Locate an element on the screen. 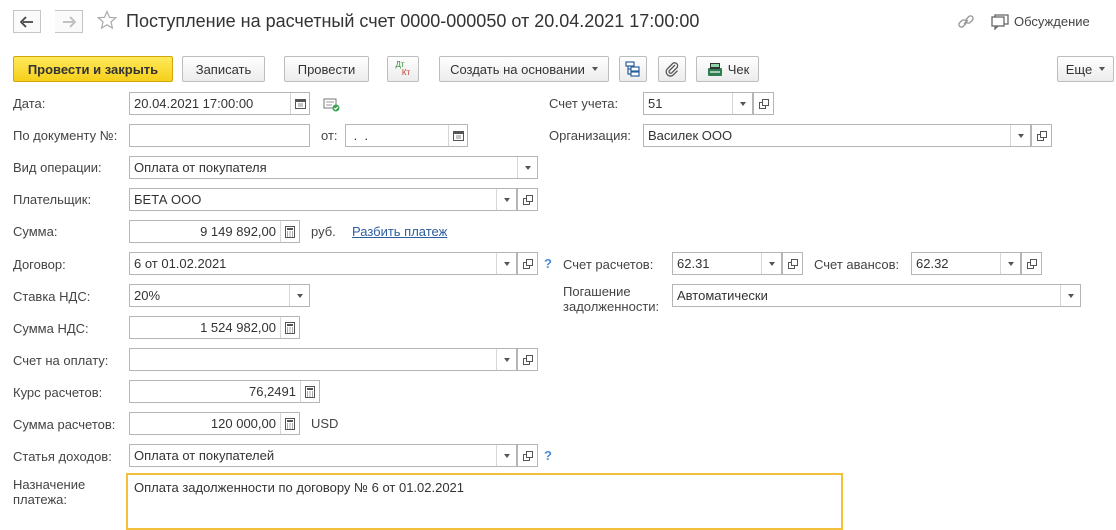 This screenshot has width=1116, height=530. amount-currency: руб. is located at coordinates (323, 231).